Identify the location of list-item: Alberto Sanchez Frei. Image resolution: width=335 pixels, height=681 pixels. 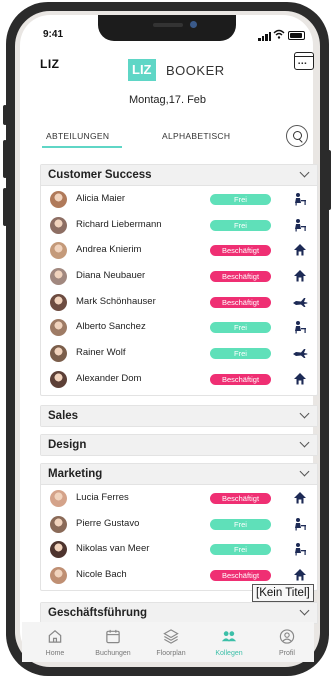
(179, 327).